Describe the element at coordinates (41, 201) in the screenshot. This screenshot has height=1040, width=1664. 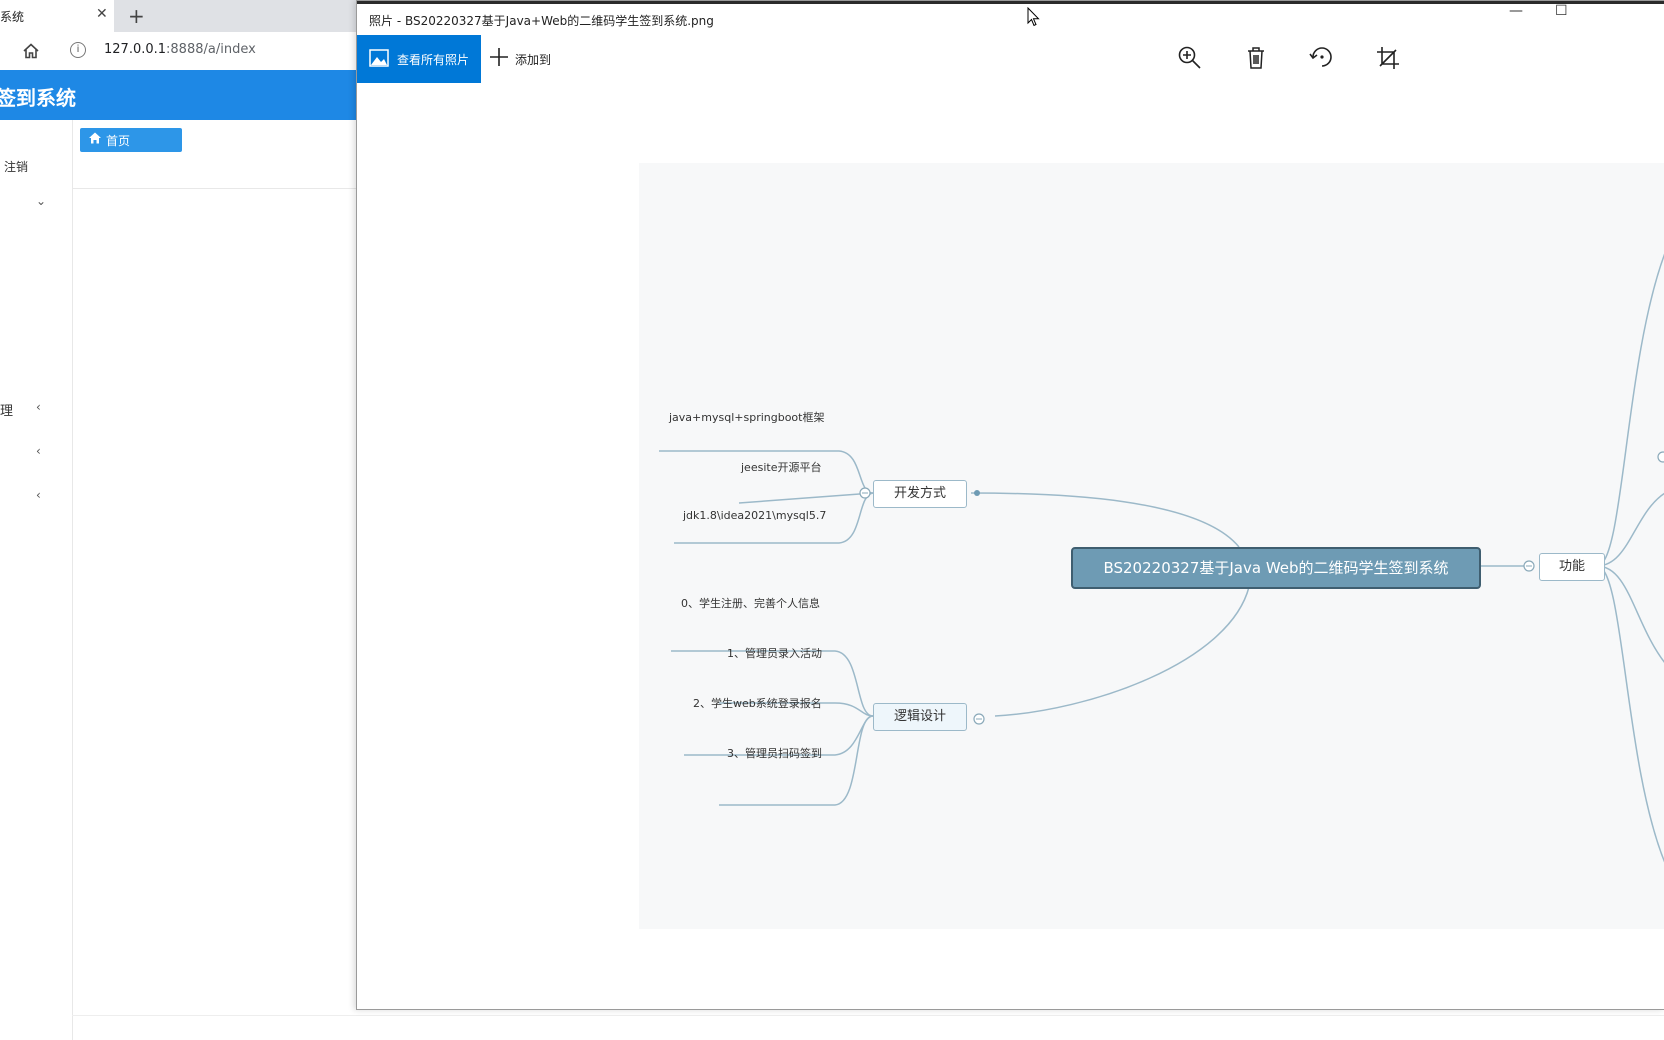
I see `chevron-down-icon: ⌄` at that location.